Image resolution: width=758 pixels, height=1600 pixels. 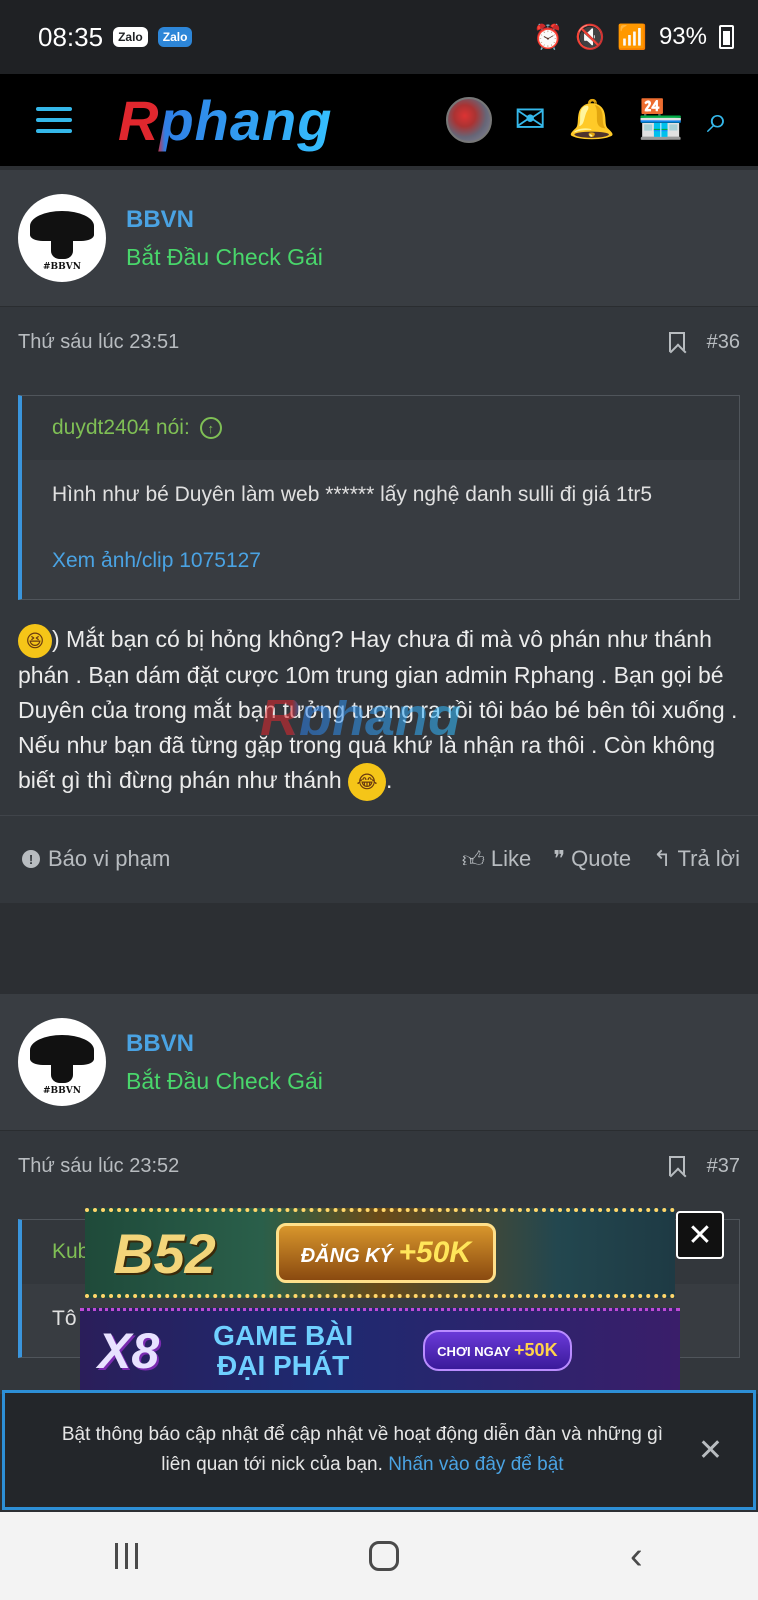 I want to click on back-icon: ‹, so click(x=636, y=1556).